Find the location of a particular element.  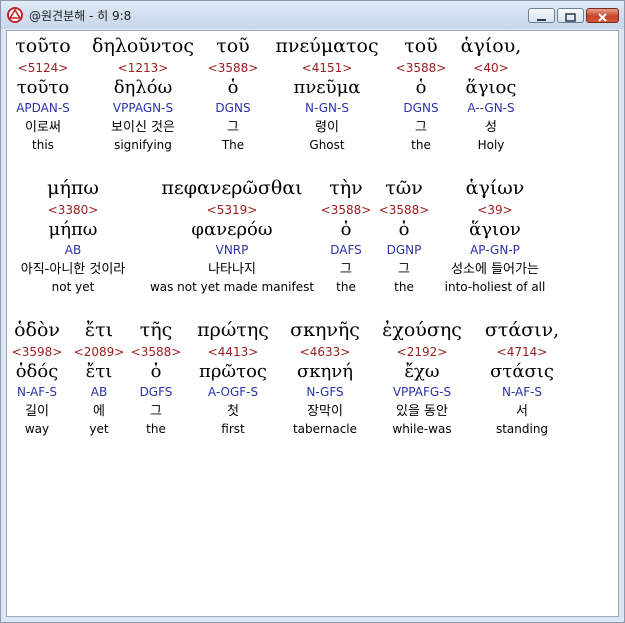

korean-gloss: 령이 is located at coordinates (327, 127).